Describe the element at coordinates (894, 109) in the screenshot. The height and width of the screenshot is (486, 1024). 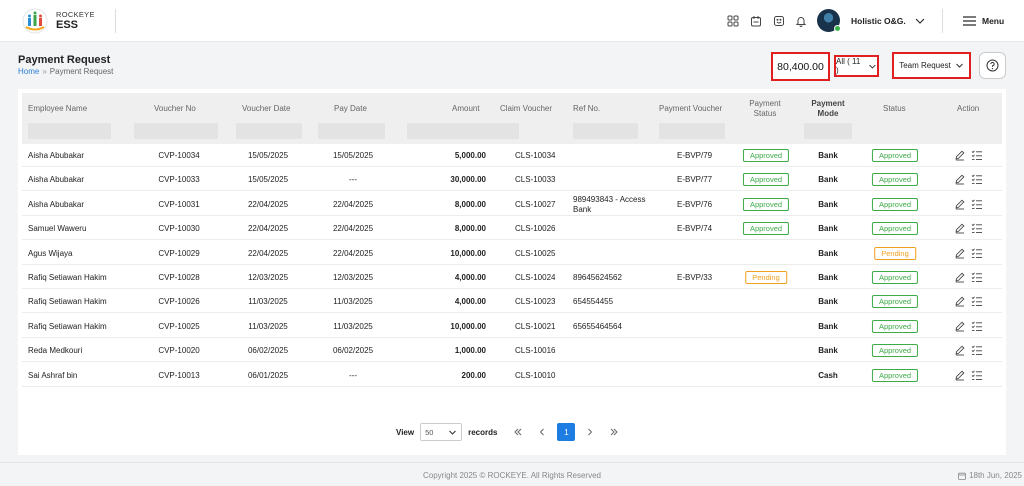
I see `col-status: Status` at that location.